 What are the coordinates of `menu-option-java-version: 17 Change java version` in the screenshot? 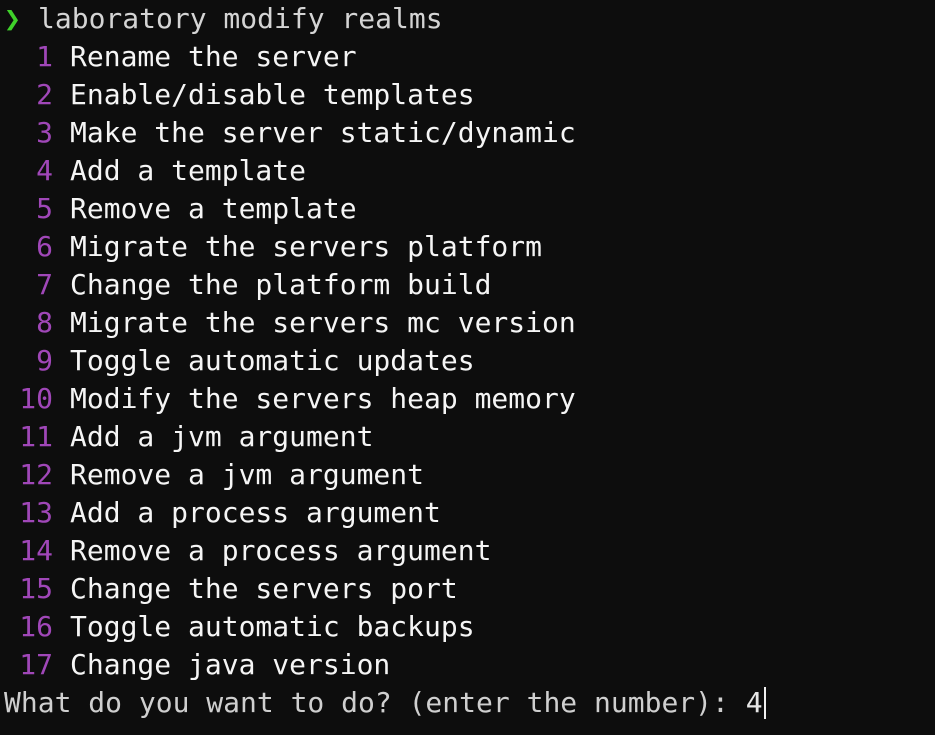 It's located at (469, 665).